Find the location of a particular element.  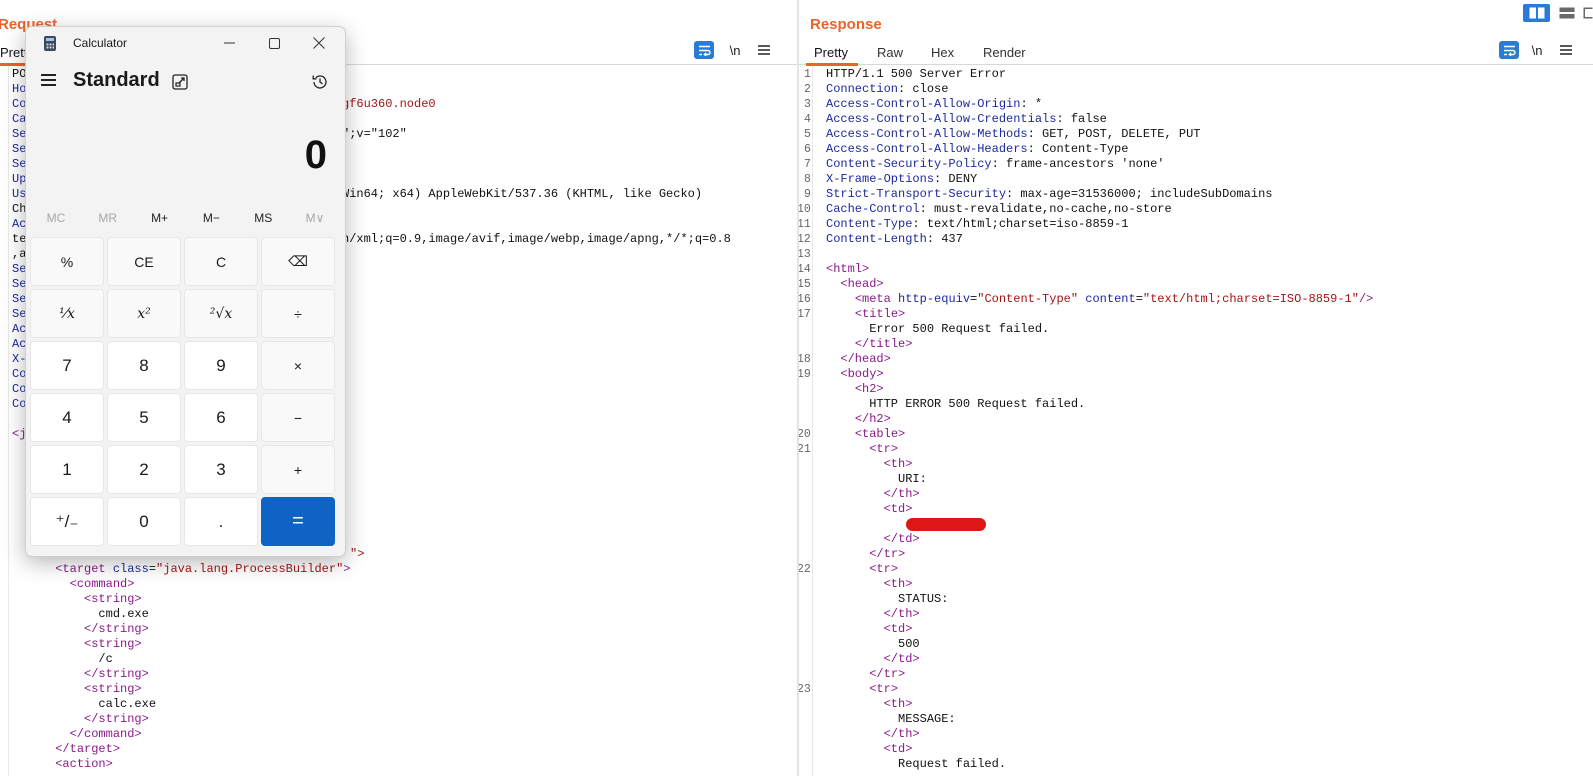

code-token: ";v="102" is located at coordinates (374, 134).